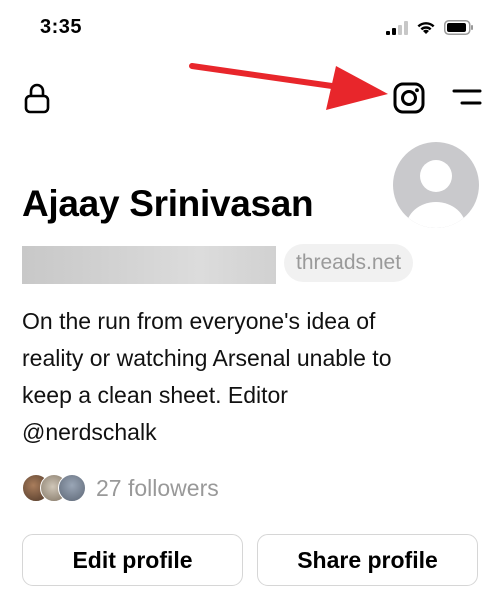 The width and height of the screenshot is (500, 605). Describe the element at coordinates (199, 321) in the screenshot. I see `bio-line: On the run from everyone's idea of` at that location.